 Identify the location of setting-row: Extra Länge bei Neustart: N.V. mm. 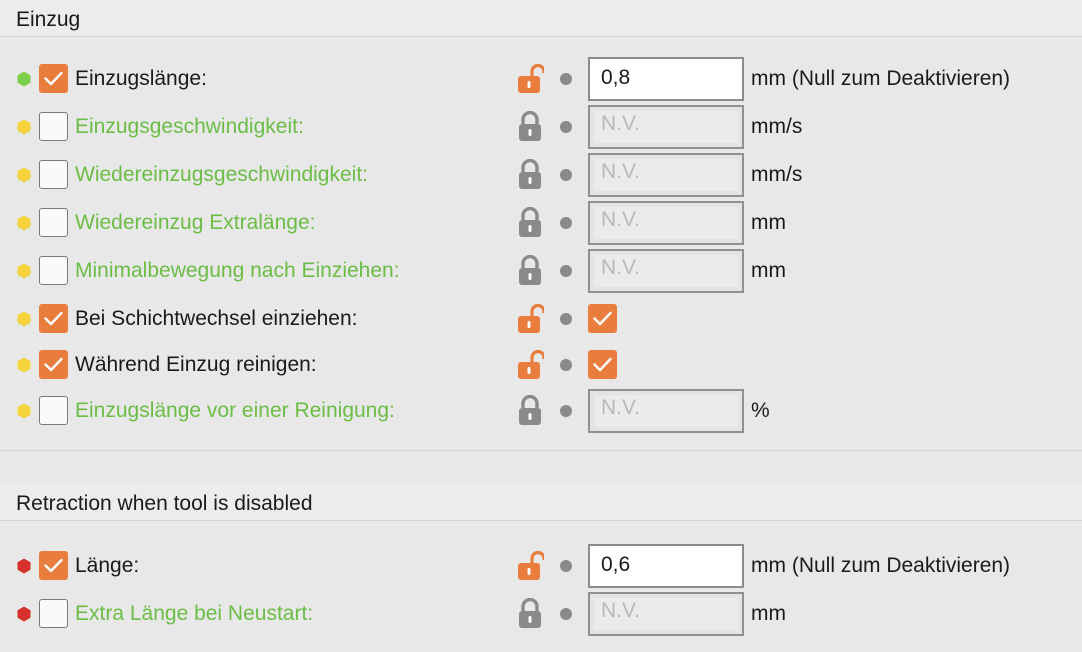
(541, 614).